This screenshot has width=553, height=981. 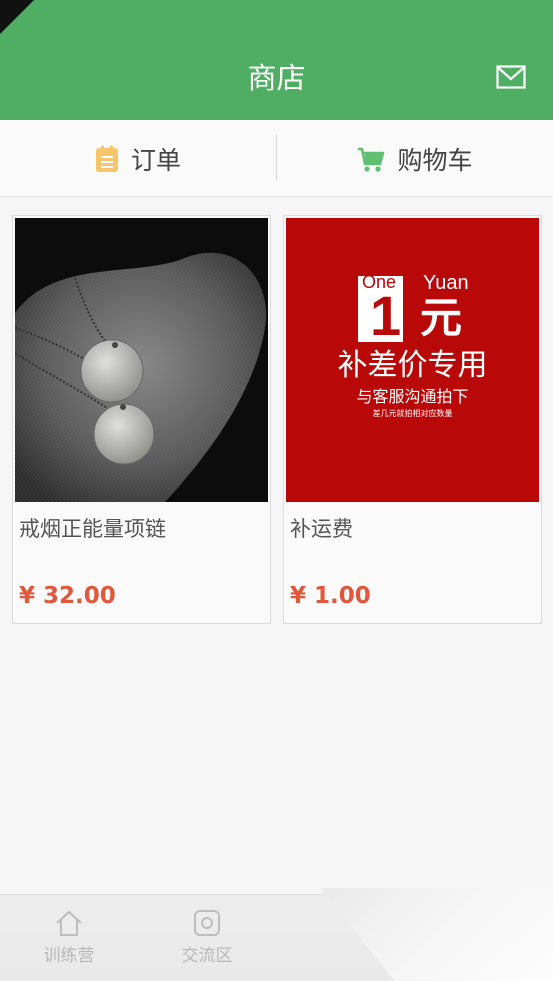 I want to click on product-price: ¥ 32.00, so click(x=67, y=596).